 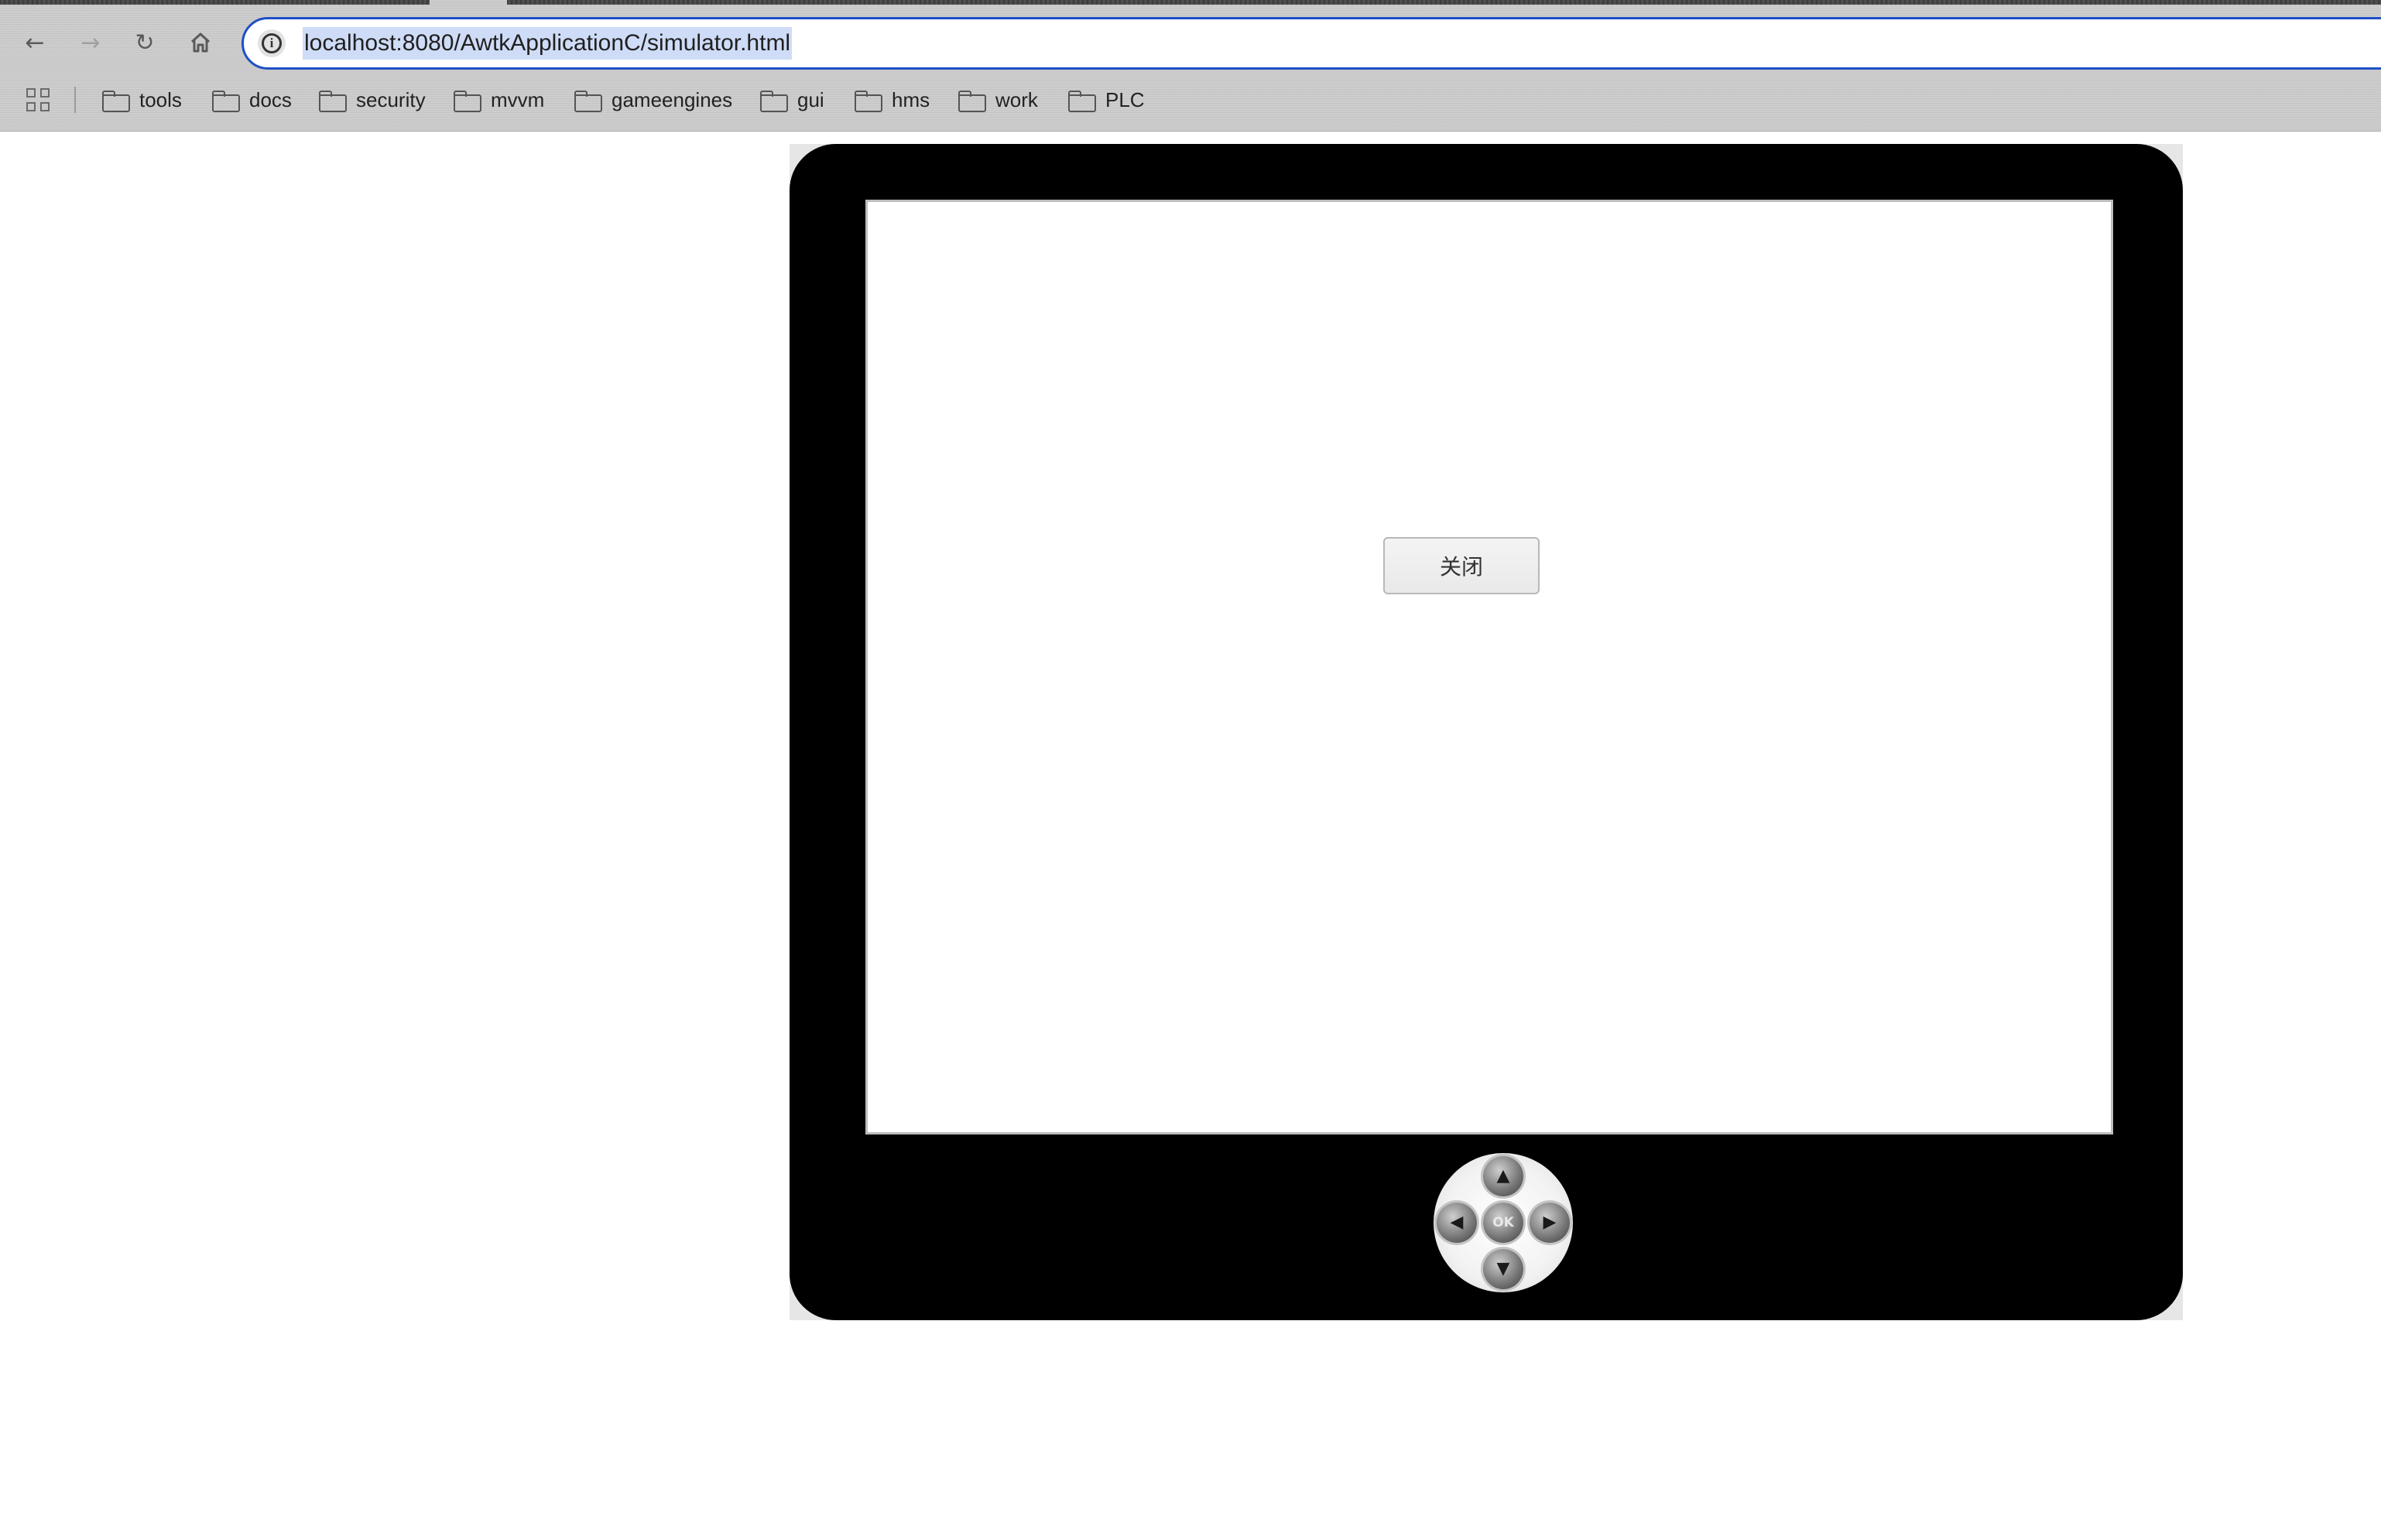 I want to click on arrow-left-icon: ←, so click(x=35, y=42).